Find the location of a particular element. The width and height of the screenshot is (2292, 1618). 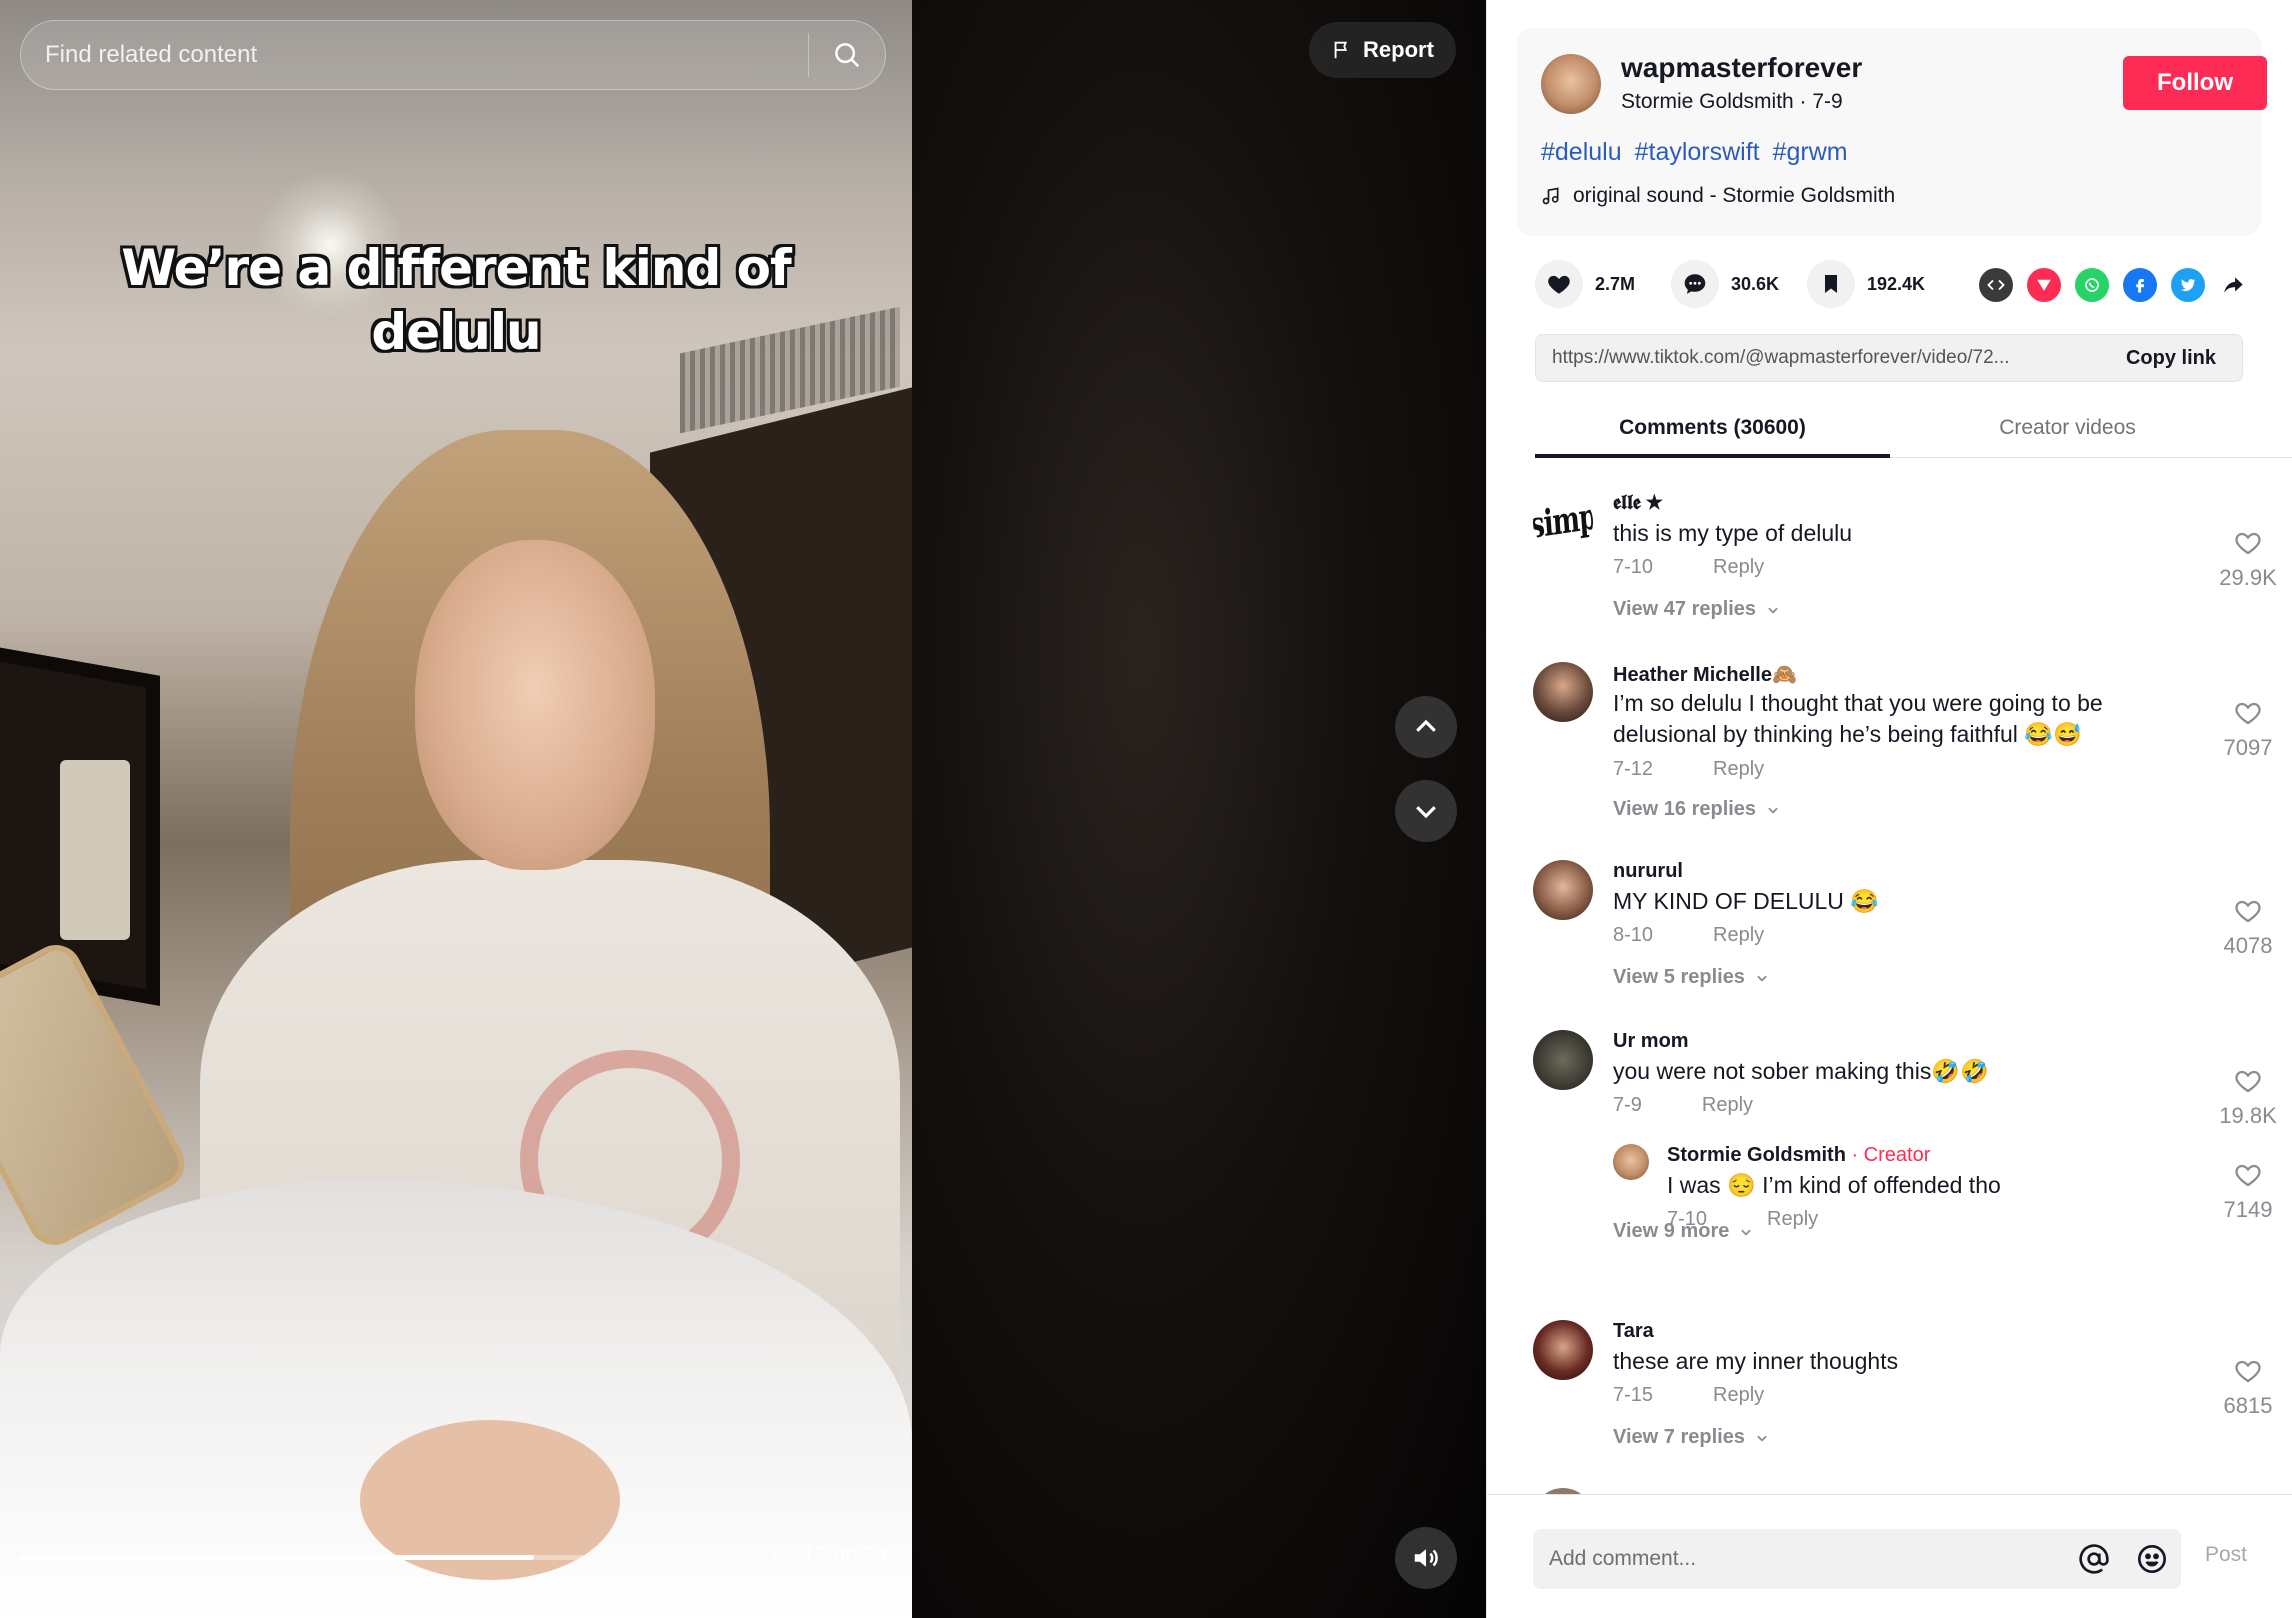

creator-name: Stormie Goldsmith · Creator is located at coordinates (1798, 1155).